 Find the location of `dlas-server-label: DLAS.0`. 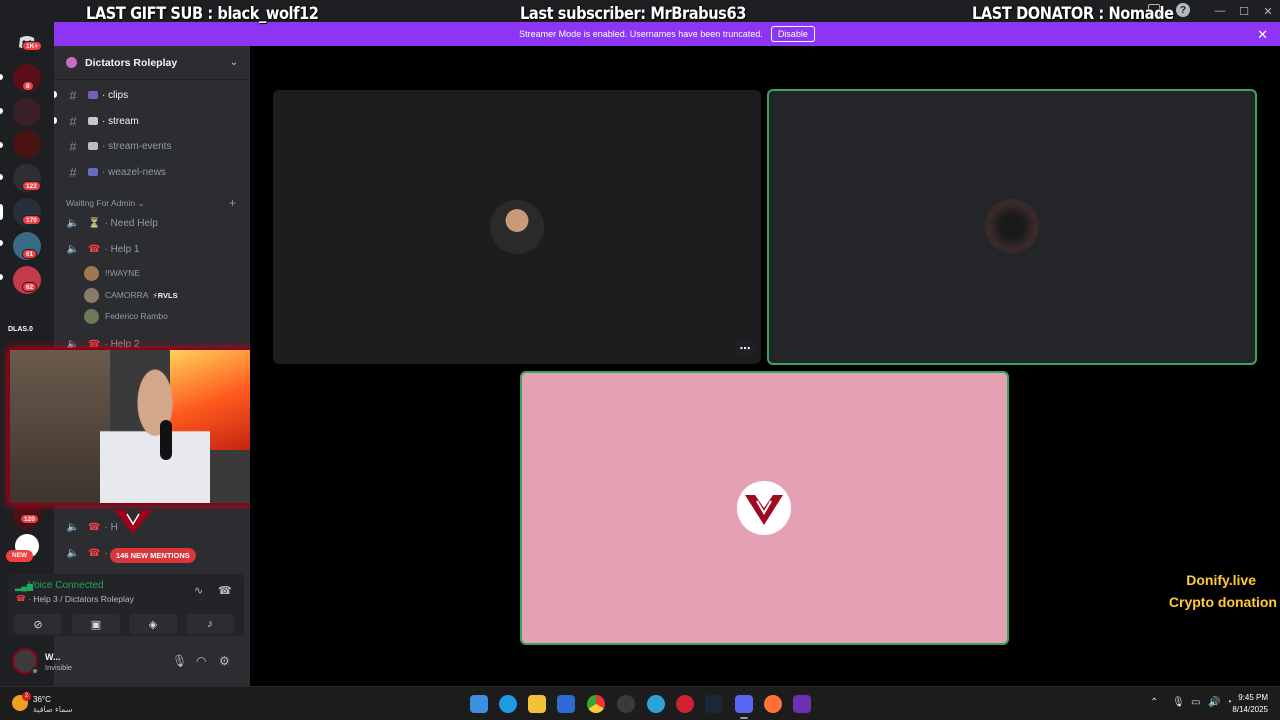

dlas-server-label: DLAS.0 is located at coordinates (20, 329).